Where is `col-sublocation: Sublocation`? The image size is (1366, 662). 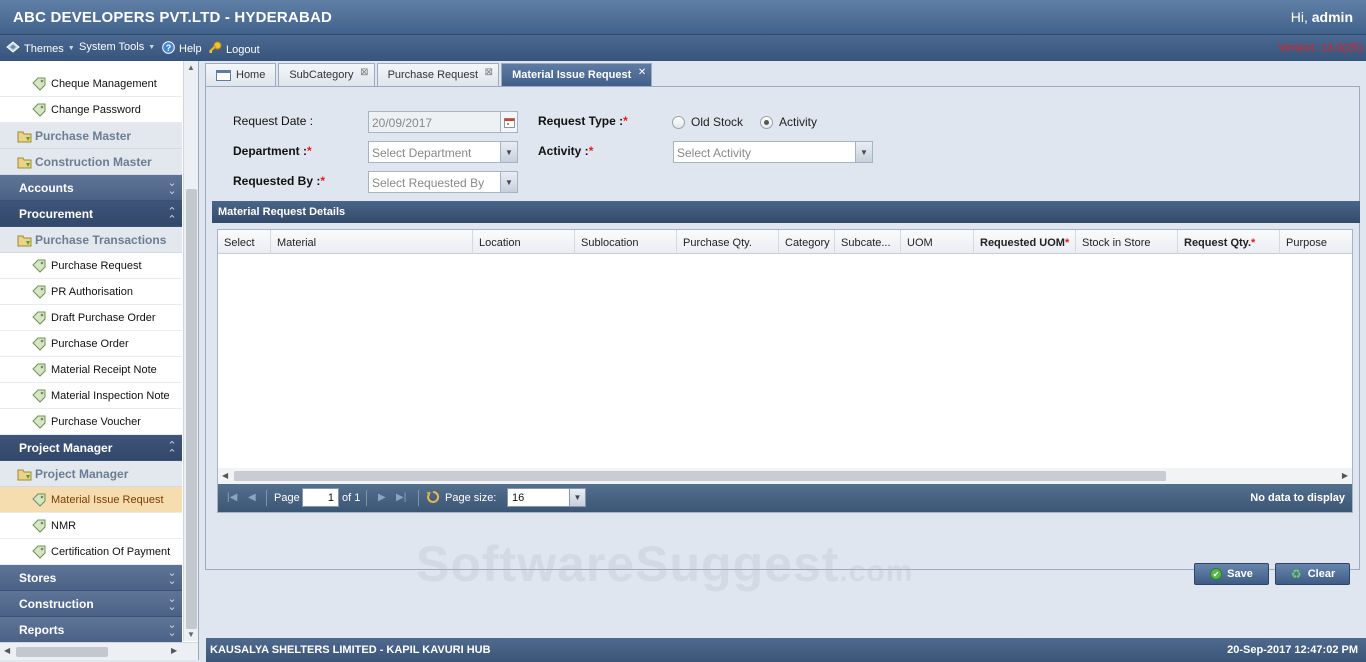 col-sublocation: Sublocation is located at coordinates (626, 242).